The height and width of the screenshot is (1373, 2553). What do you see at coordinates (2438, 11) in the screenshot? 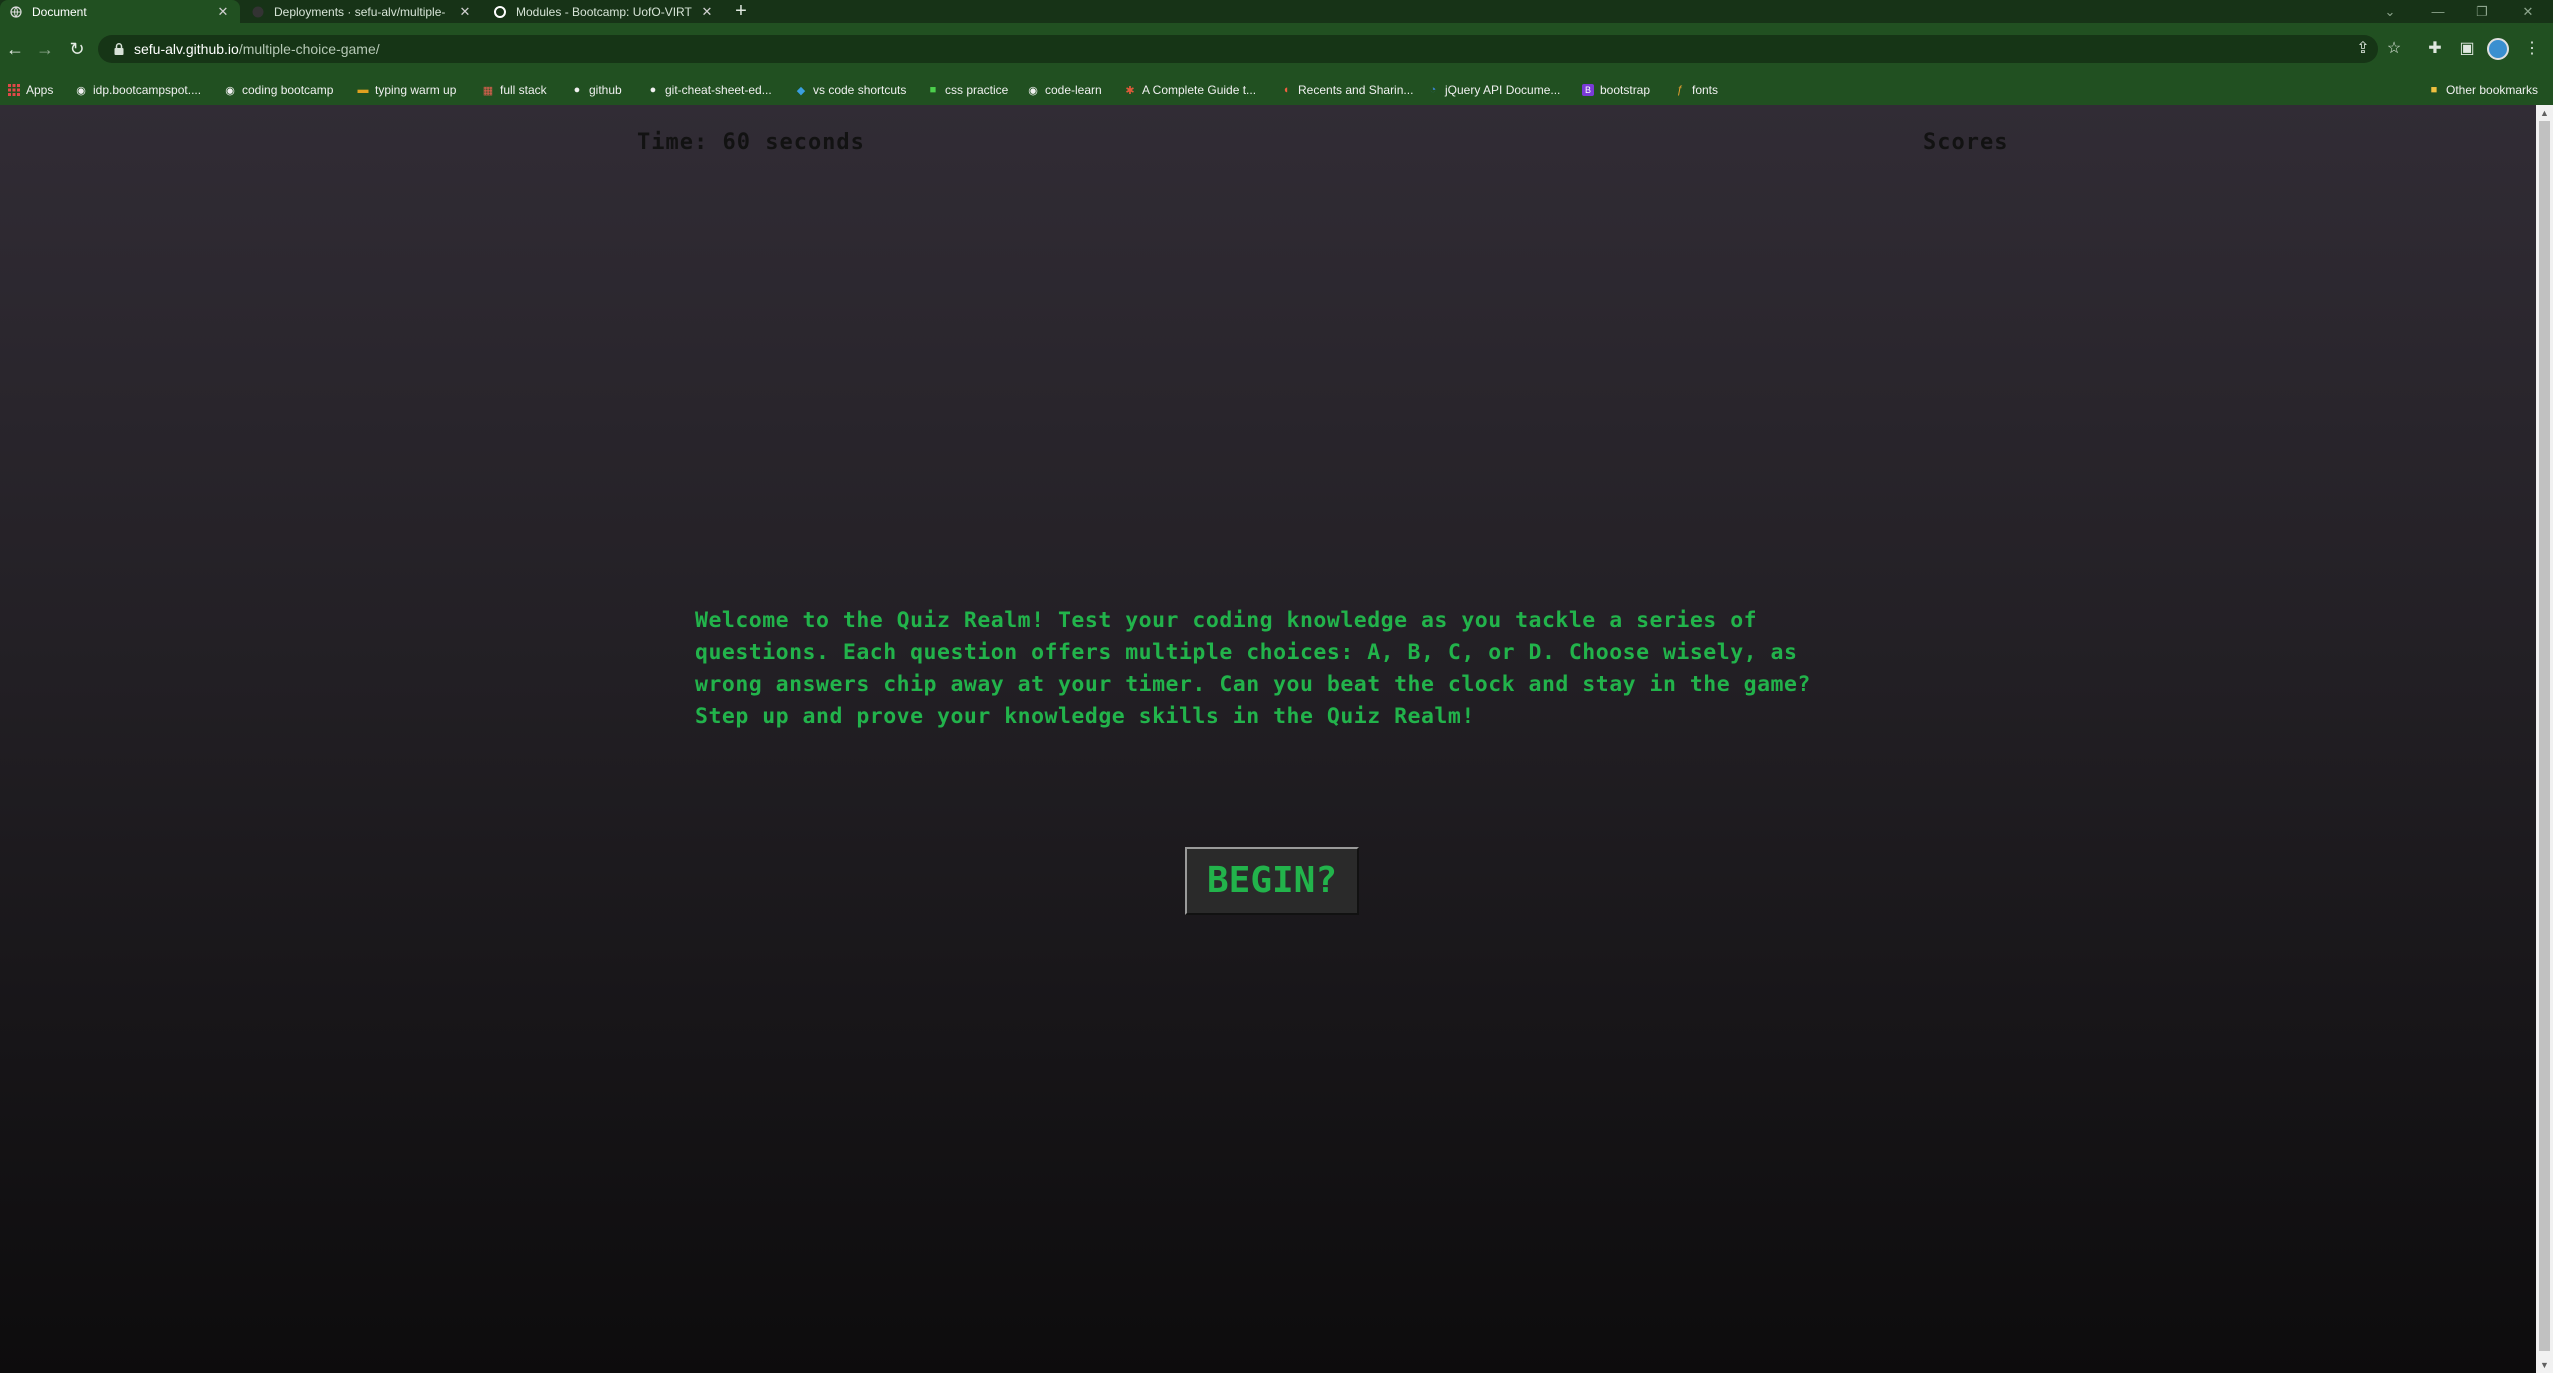
I see `minimize-icon: —` at bounding box center [2438, 11].